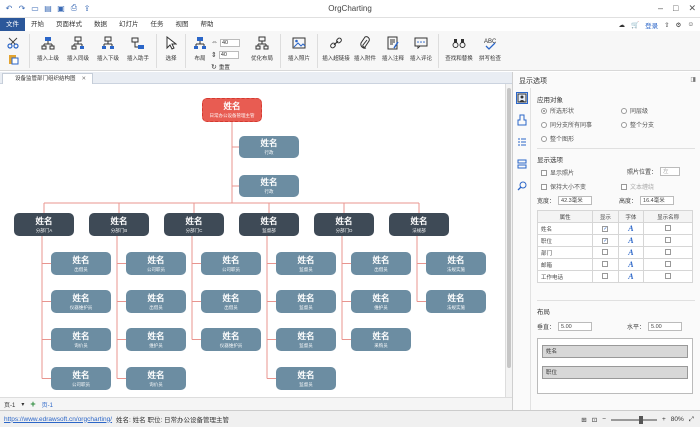 The width and height of the screenshot is (700, 427). Describe the element at coordinates (194, 224) in the screenshot. I see `department-node: 姓名 分部门C` at that location.